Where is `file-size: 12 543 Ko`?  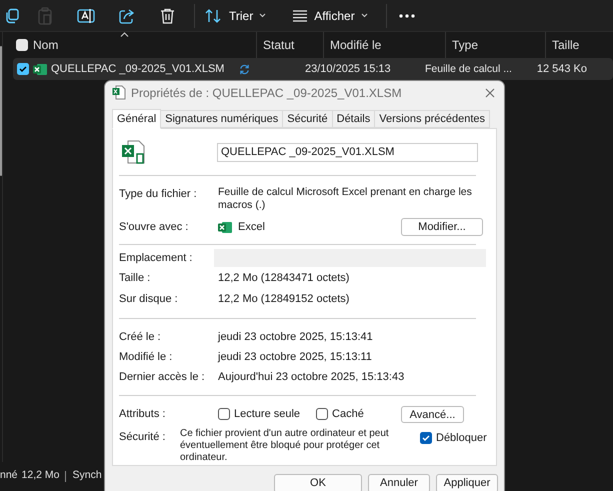 file-size: 12 543 Ko is located at coordinates (561, 69).